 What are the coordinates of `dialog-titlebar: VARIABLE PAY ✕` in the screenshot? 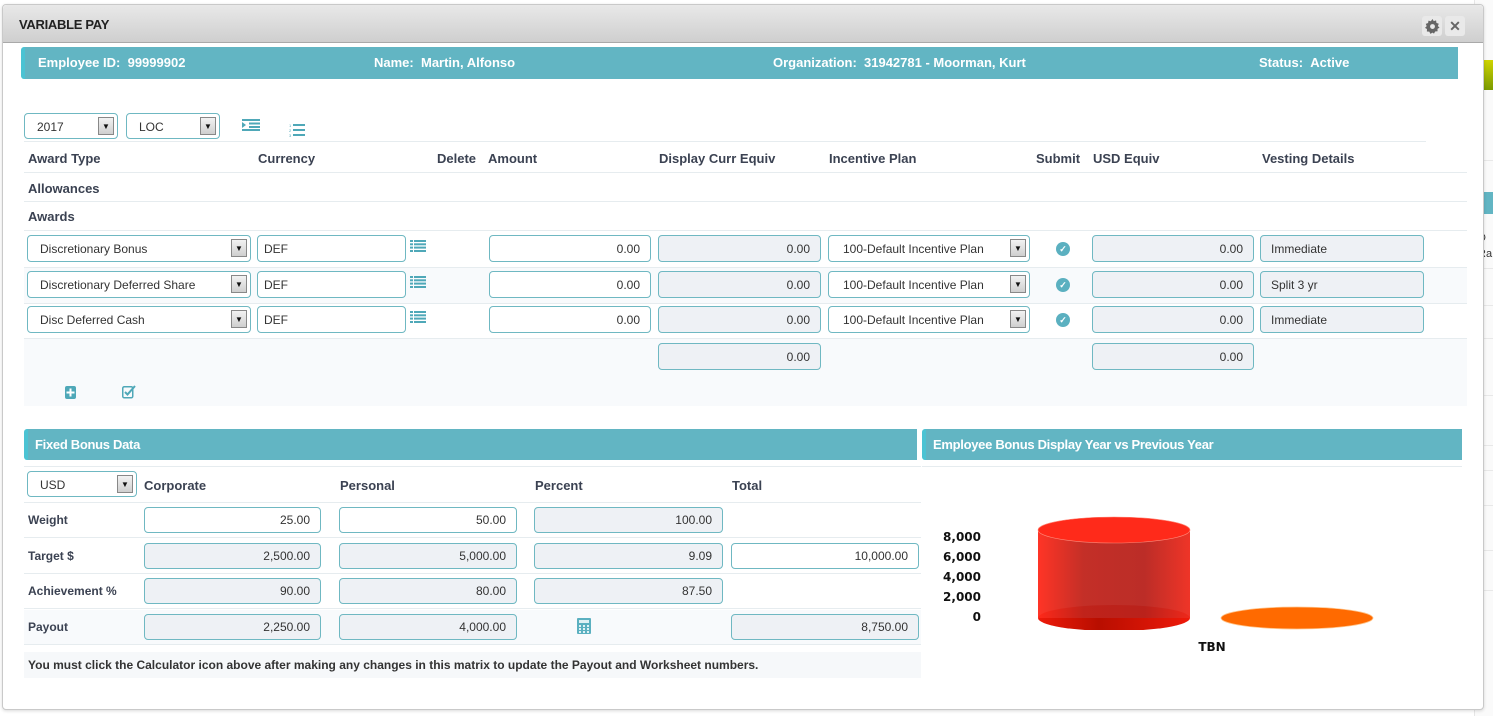 It's located at (743, 24).